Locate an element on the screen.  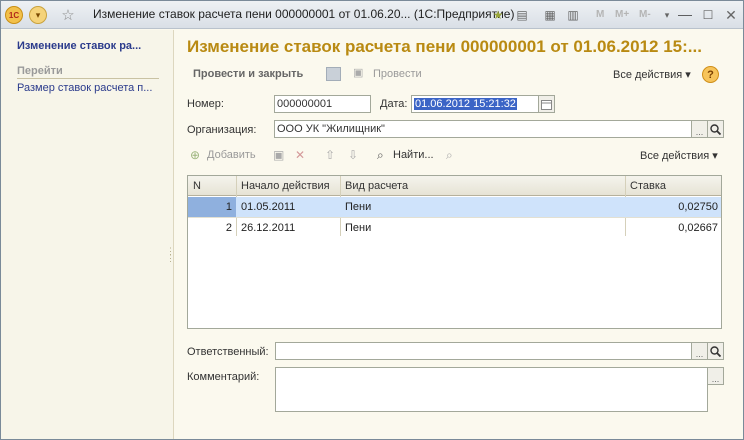
organization-label: Организация: is located at coordinates (222, 130).